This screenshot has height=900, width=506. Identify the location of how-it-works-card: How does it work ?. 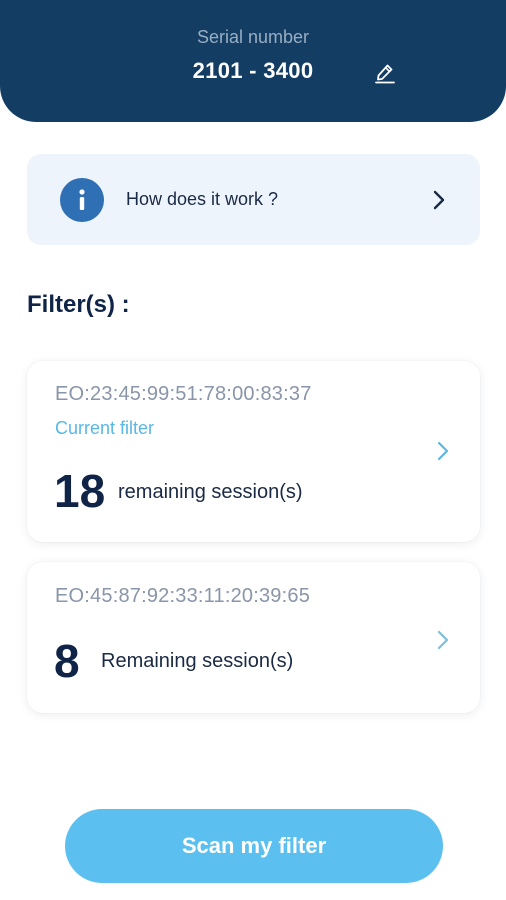
(253, 199).